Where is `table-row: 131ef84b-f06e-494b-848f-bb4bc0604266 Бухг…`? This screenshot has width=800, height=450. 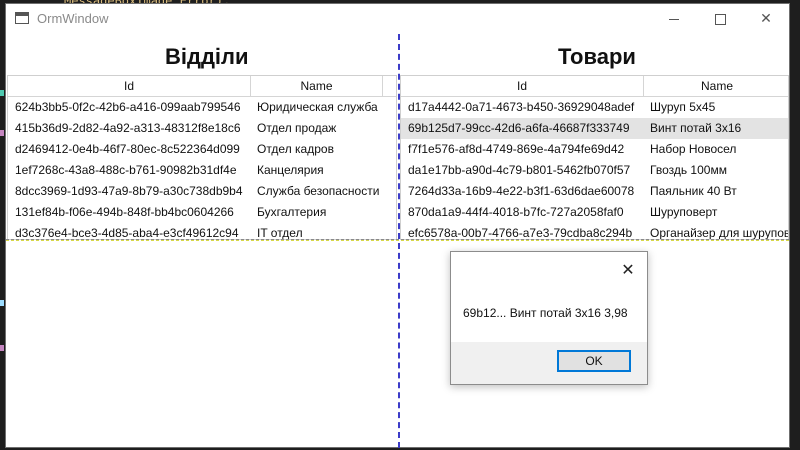 table-row: 131ef84b-f06e-494b-848f-bb4bc0604266 Бухг… is located at coordinates (202, 212).